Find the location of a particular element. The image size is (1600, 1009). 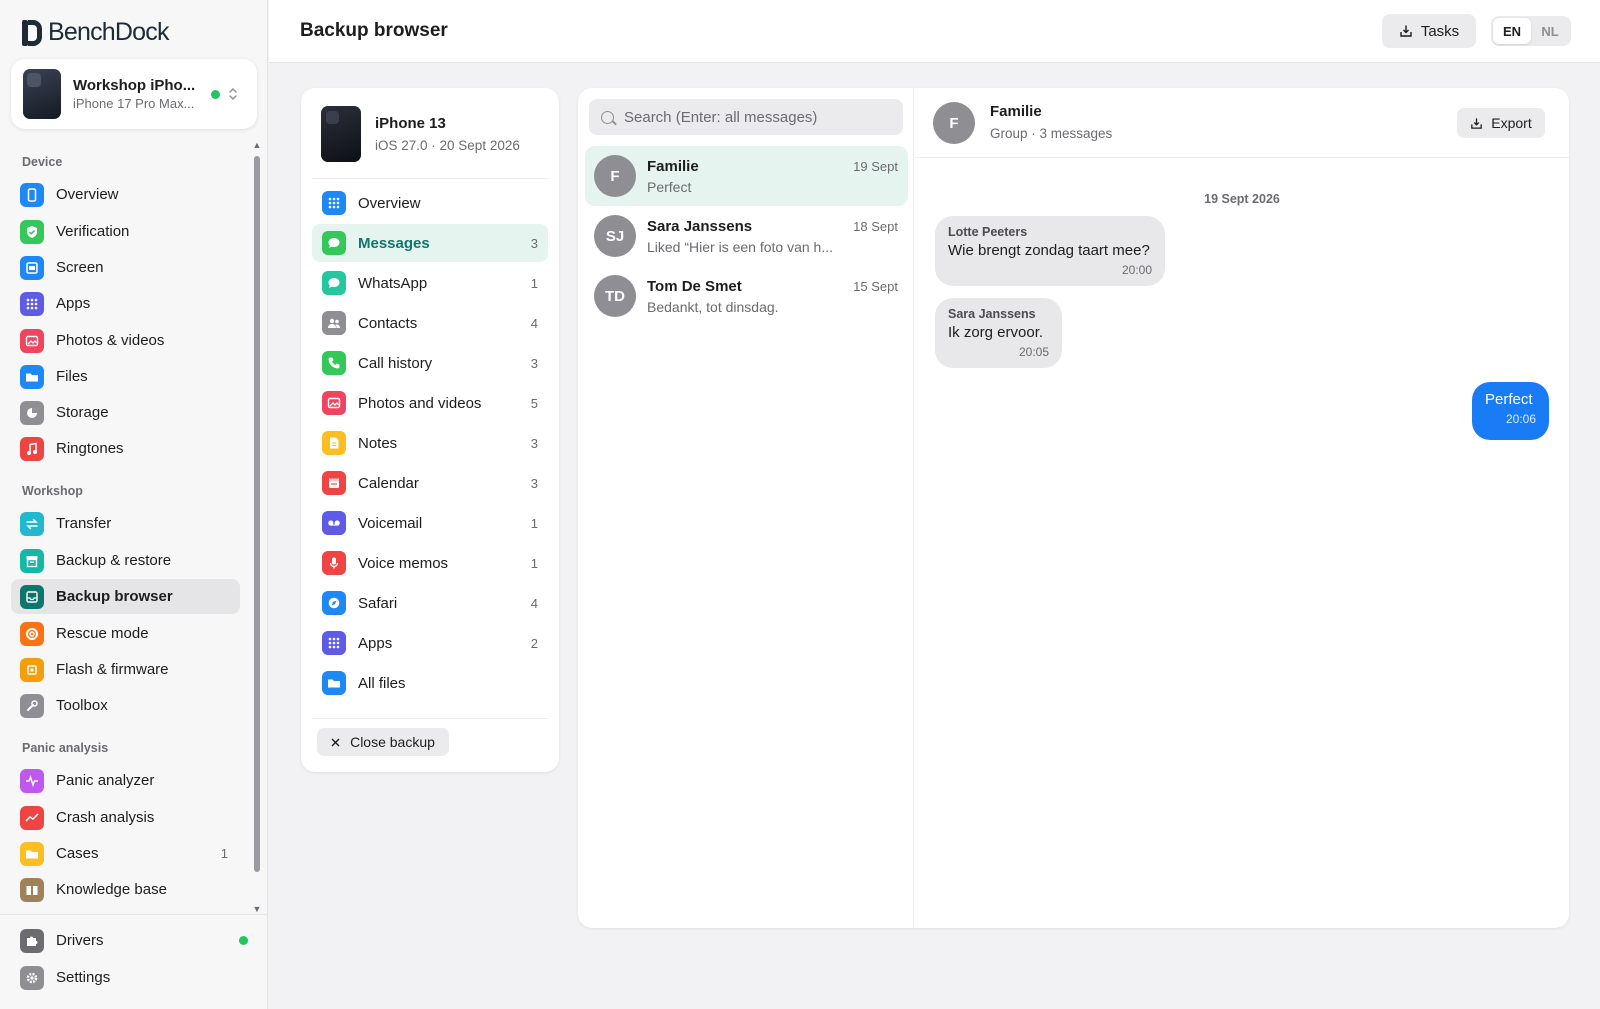

divider is located at coordinates (430, 718).